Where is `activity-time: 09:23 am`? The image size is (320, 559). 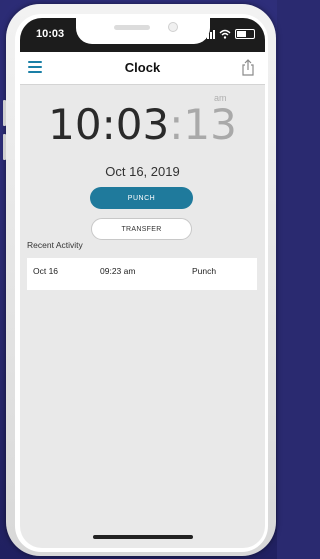
activity-time: 09:23 am is located at coordinates (118, 271).